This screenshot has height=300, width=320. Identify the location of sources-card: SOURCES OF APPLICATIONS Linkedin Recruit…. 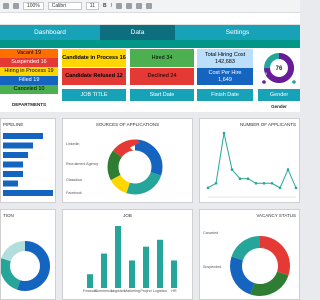
(127, 160).